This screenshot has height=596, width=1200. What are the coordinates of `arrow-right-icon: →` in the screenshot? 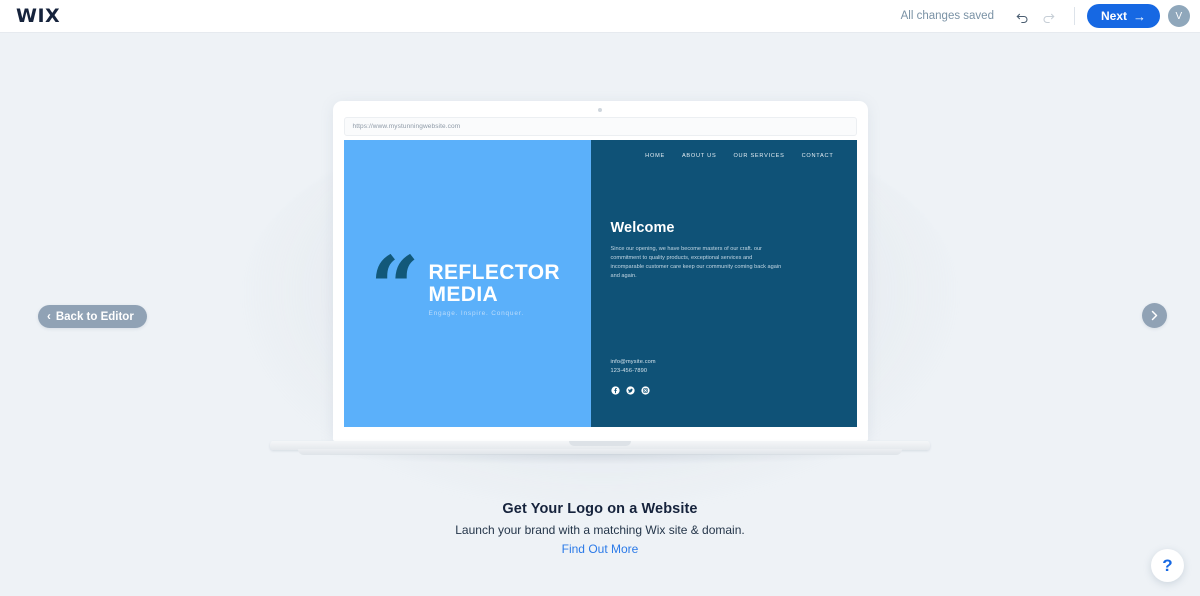 It's located at (1139, 16).